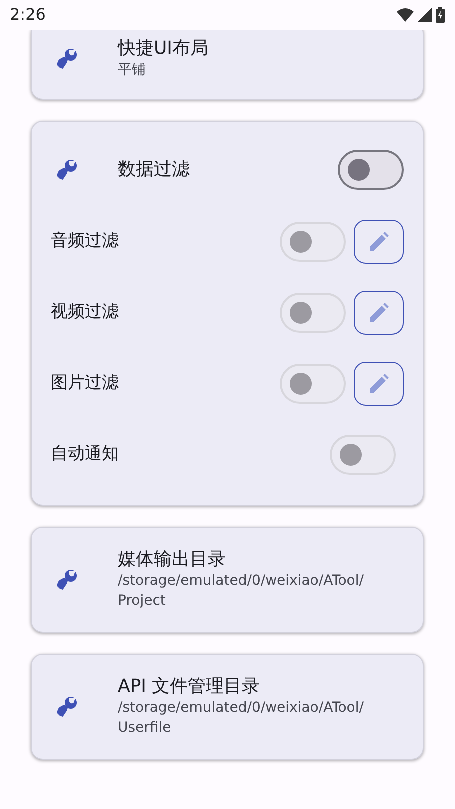 Image resolution: width=455 pixels, height=809 pixels. What do you see at coordinates (85, 241) in the screenshot?
I see `row-label: 音频过滤` at bounding box center [85, 241].